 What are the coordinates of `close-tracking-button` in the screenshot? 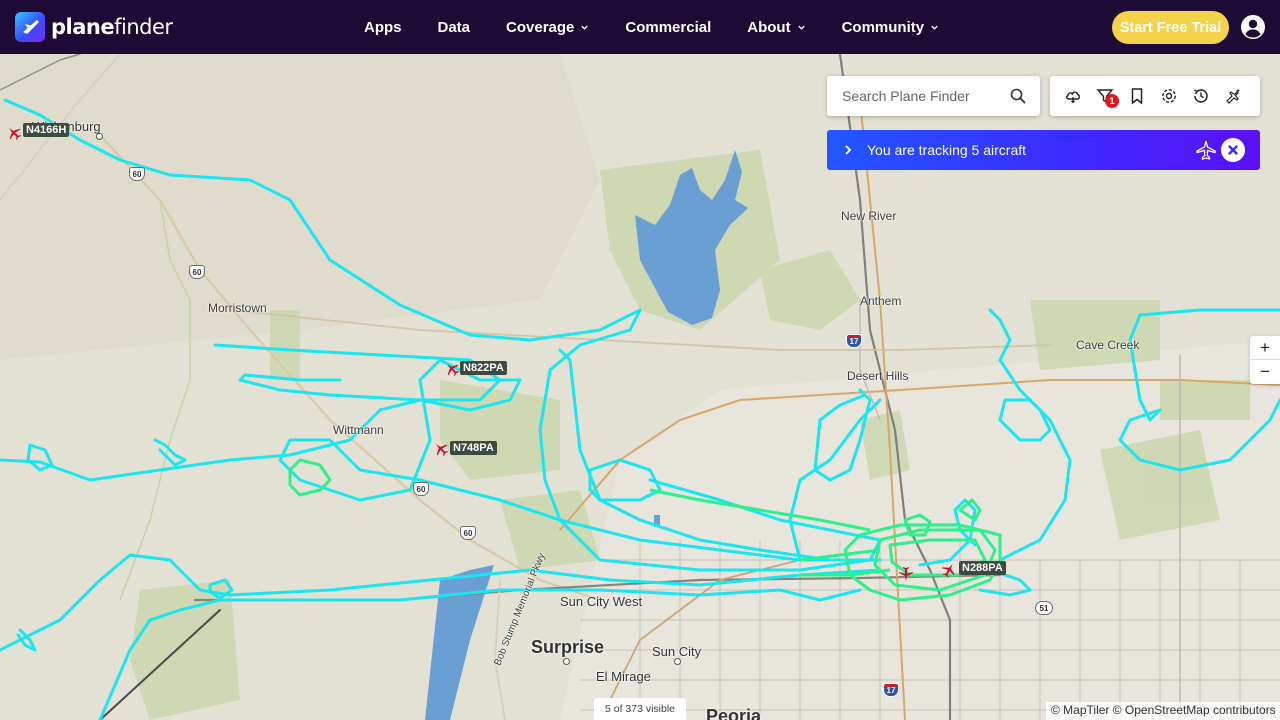 It's located at (1233, 150).